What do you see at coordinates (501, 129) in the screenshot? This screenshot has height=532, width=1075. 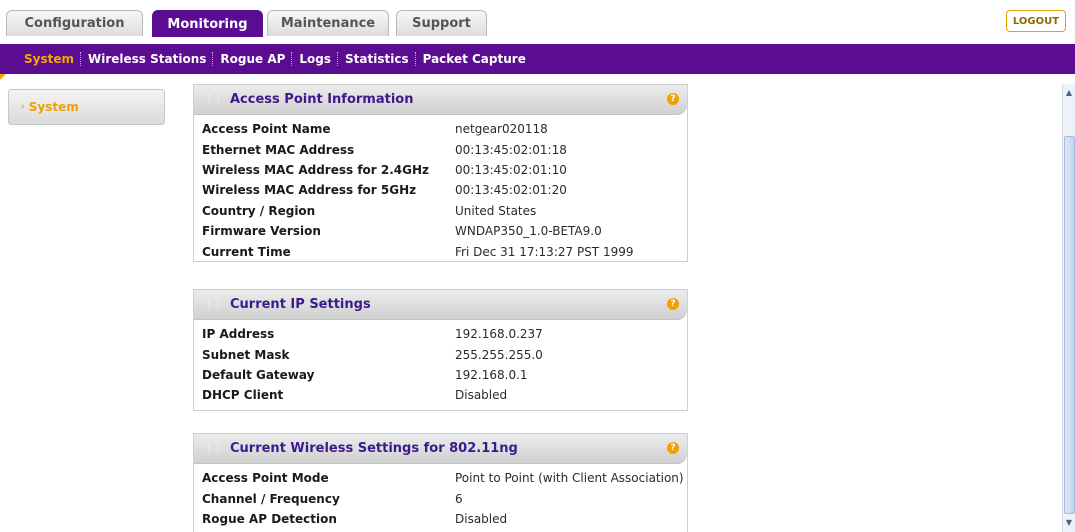 I see `row-value: netgear020118` at bounding box center [501, 129].